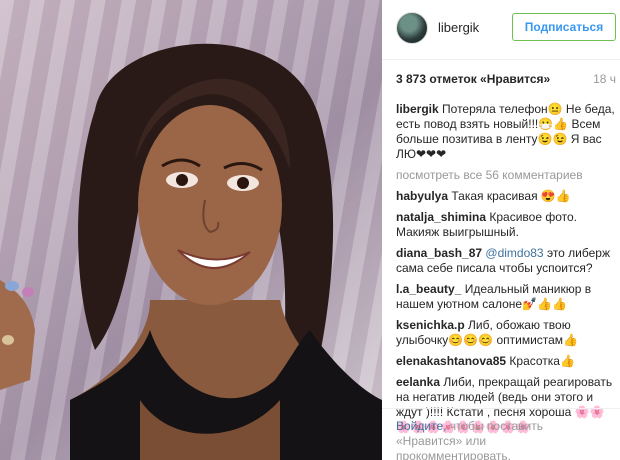 The height and width of the screenshot is (460, 620). I want to click on login-link: Войдите,, so click(421, 426).